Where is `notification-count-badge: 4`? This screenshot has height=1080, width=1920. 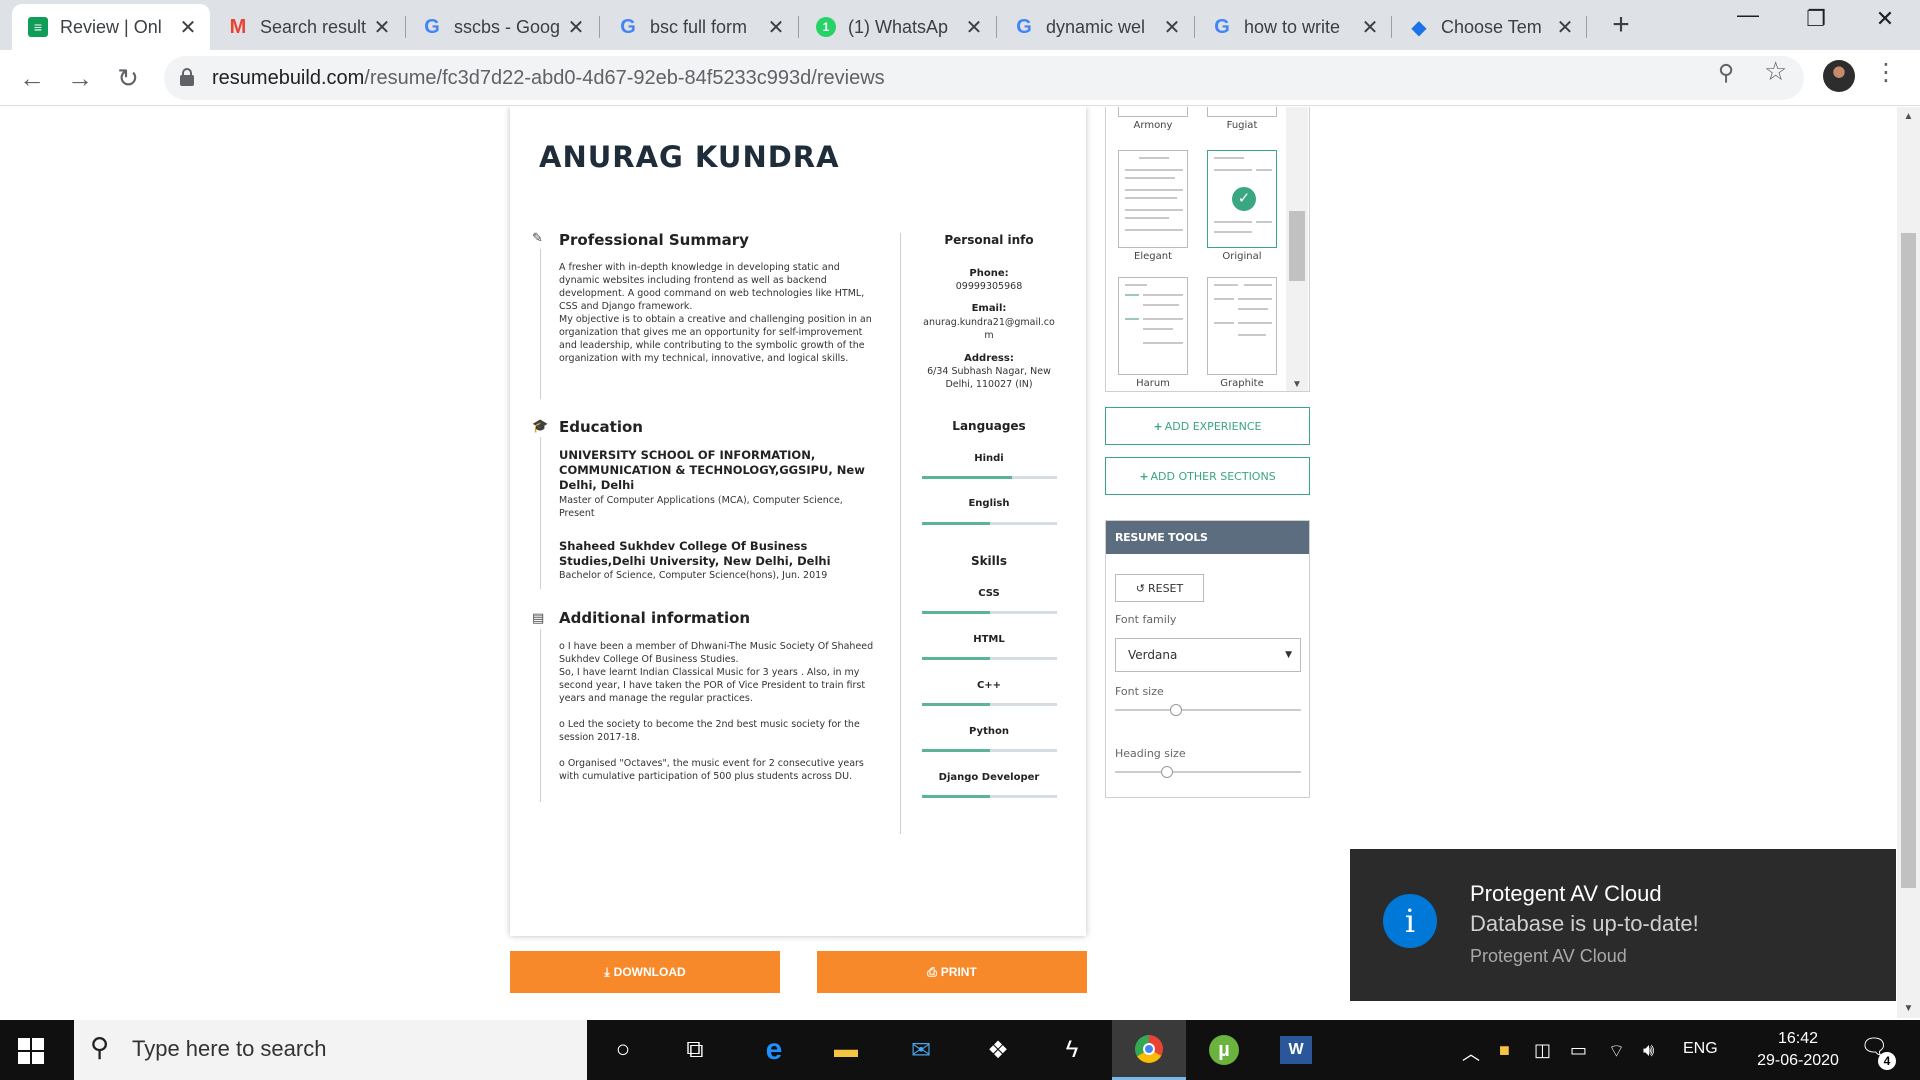 notification-count-badge: 4 is located at coordinates (1887, 1061).